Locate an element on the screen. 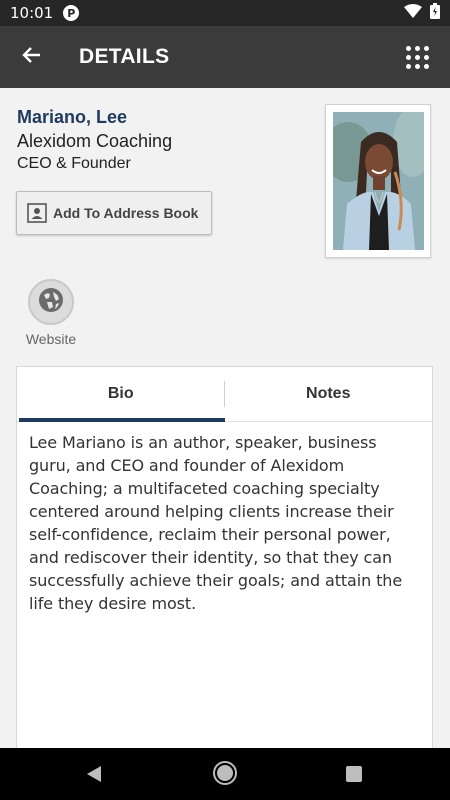 The image size is (450, 800). contact-card-icon is located at coordinates (37, 213).